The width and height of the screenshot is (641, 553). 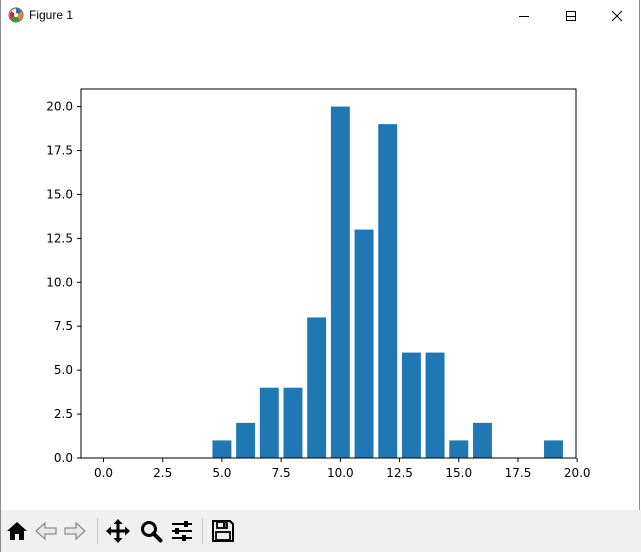 I want to click on zoom-button, so click(x=151, y=531).